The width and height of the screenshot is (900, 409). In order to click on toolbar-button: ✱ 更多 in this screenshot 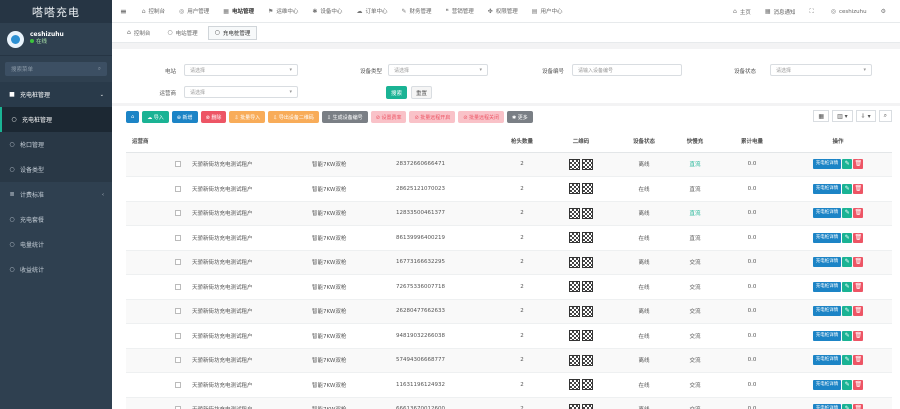, I will do `click(520, 117)`.